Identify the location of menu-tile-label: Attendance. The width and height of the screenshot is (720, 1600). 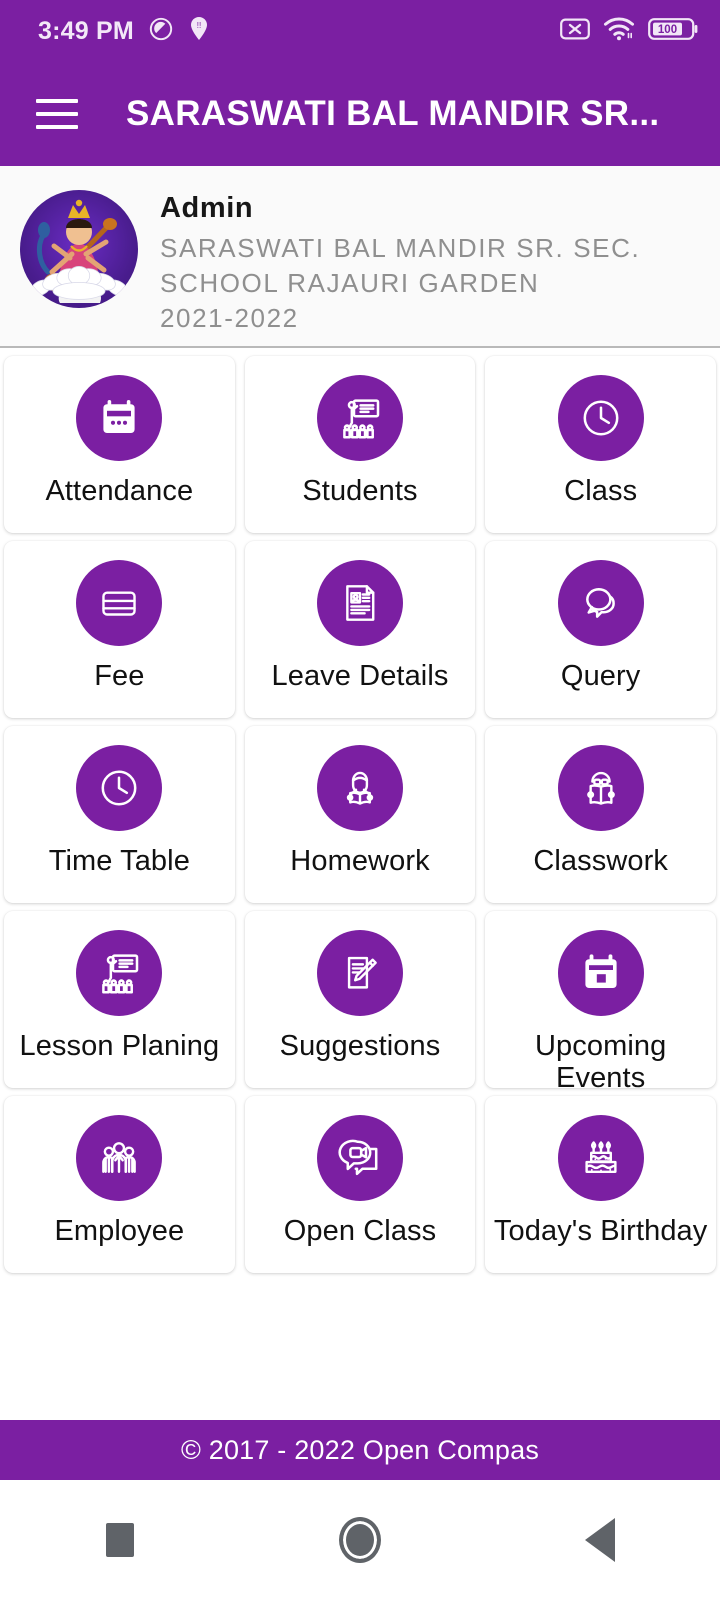
(119, 491).